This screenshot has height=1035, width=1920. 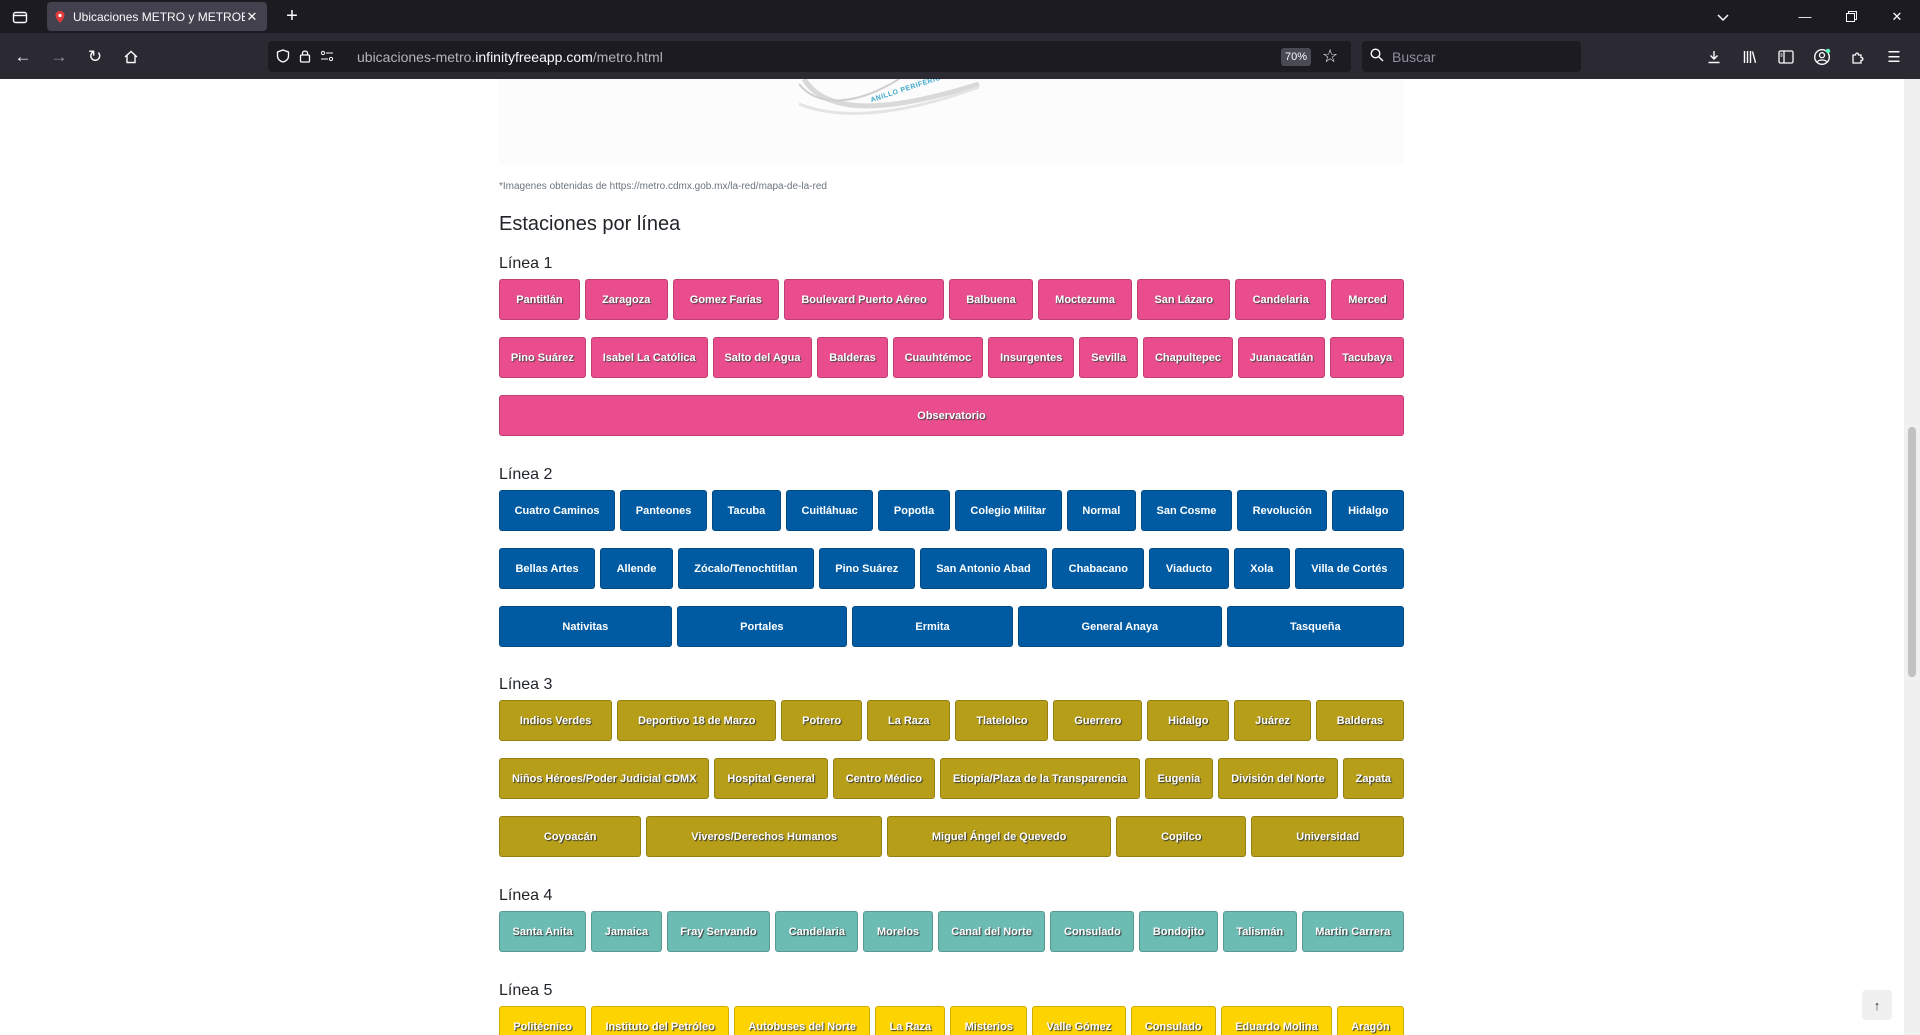 What do you see at coordinates (1282, 510) in the screenshot?
I see `station-button: Revolución` at bounding box center [1282, 510].